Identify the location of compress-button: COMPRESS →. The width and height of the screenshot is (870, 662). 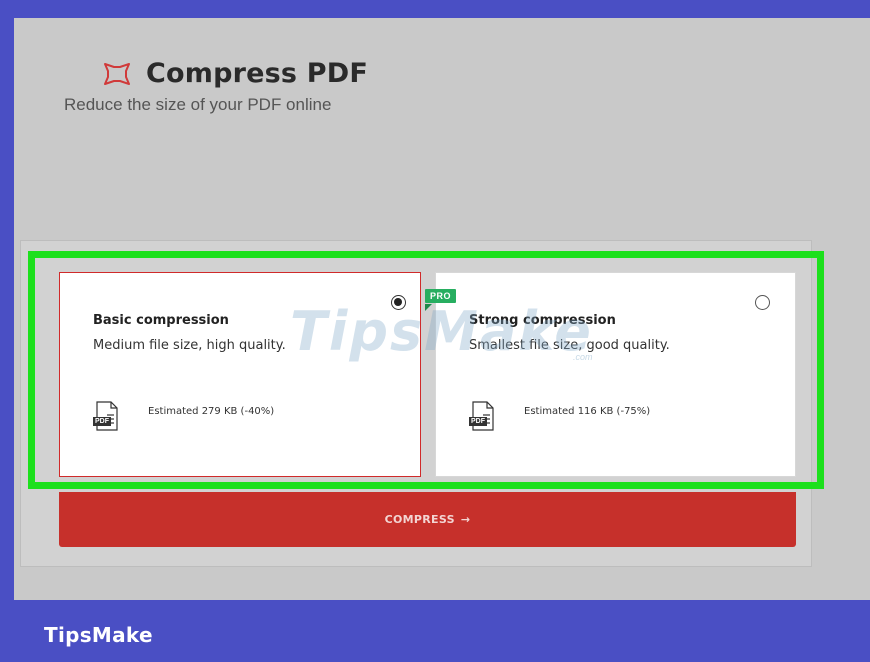
(427, 519).